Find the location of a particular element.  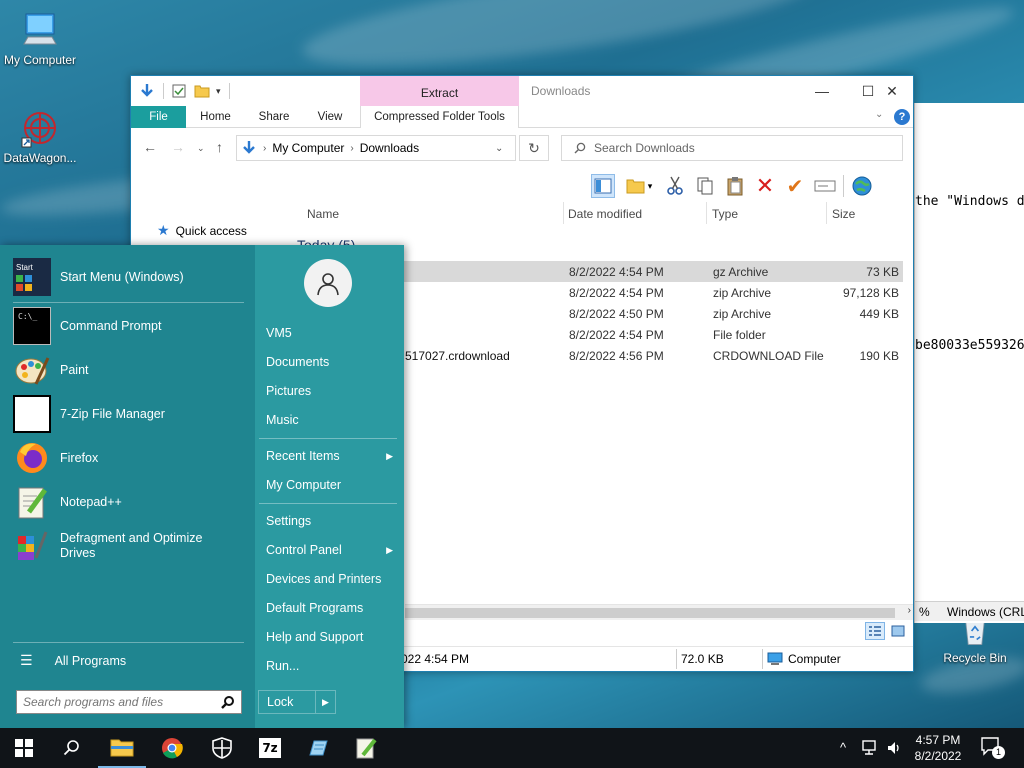

taskbar-7zip: 7z is located at coordinates (270, 748).